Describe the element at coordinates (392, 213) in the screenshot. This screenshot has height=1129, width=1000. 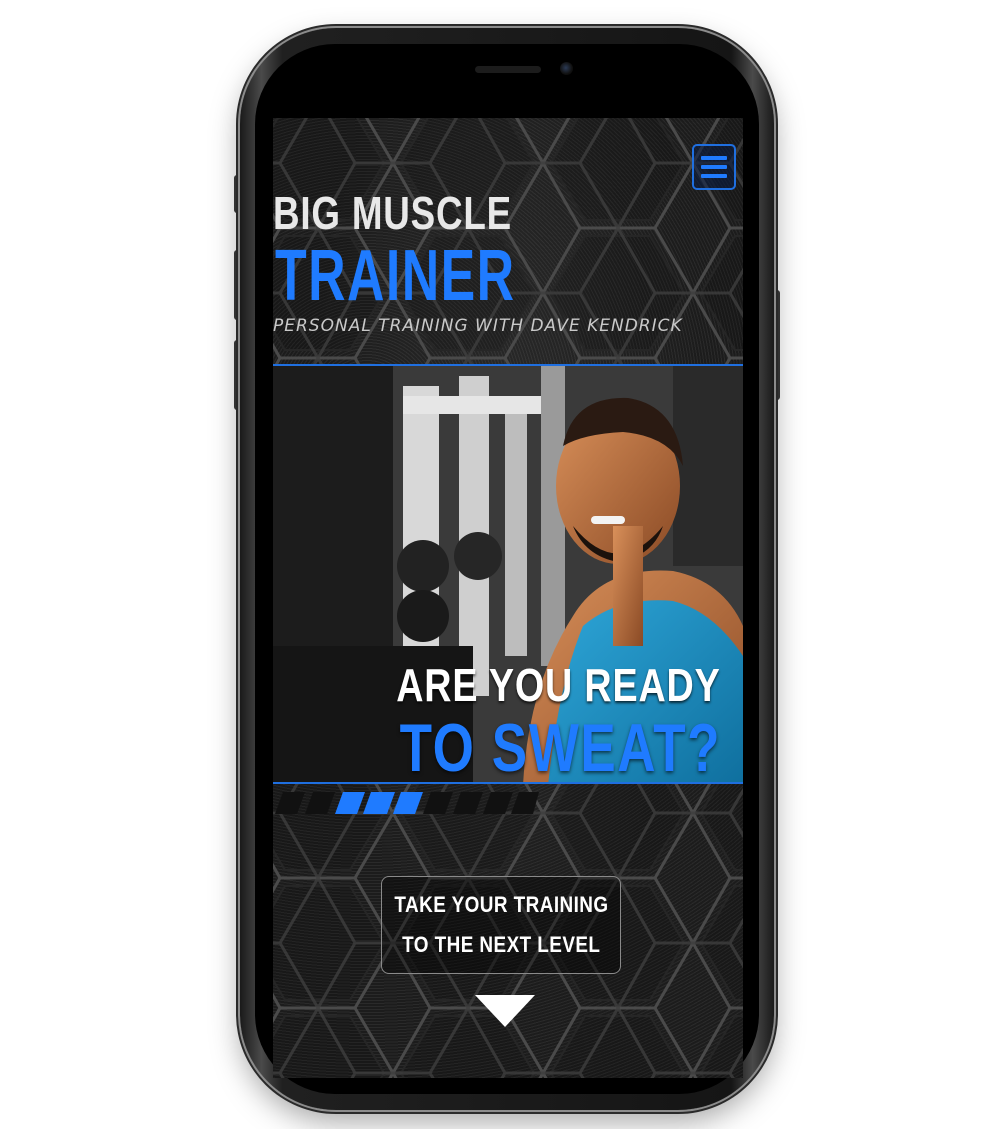
I see `logo-title-line1: BIG MUSCLE` at that location.